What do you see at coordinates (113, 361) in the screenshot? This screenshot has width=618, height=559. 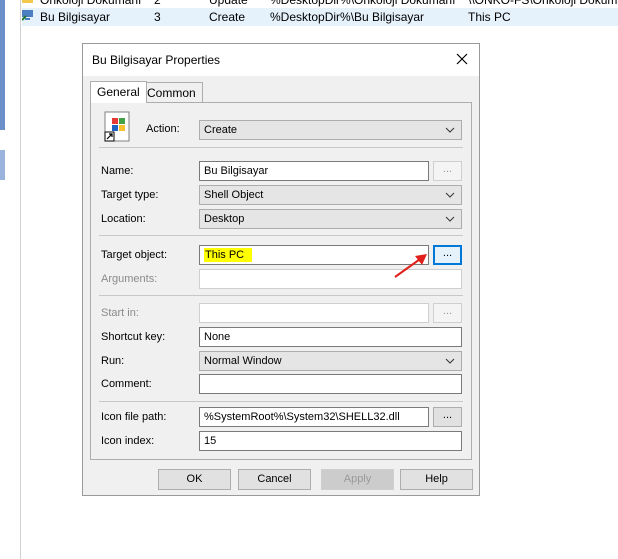 I see `run-label: Run:` at bounding box center [113, 361].